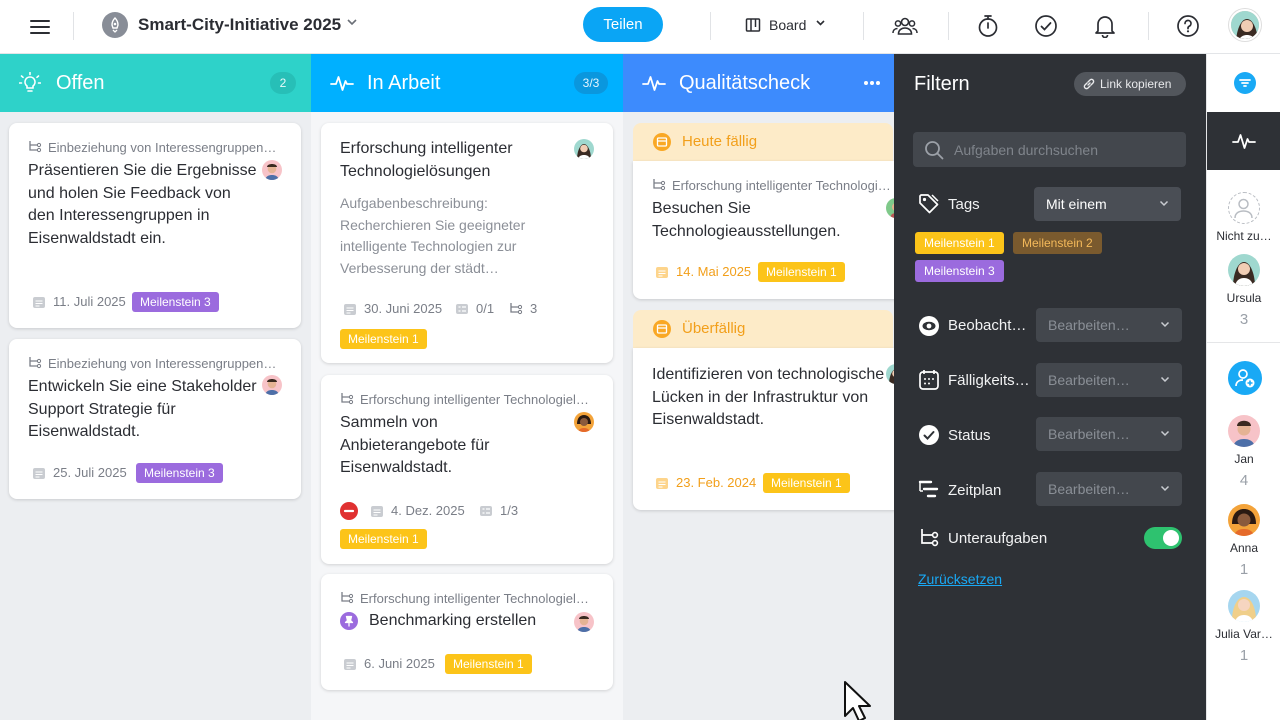 The height and width of the screenshot is (720, 1280). What do you see at coordinates (988, 26) in the screenshot?
I see `timer-icon` at bounding box center [988, 26].